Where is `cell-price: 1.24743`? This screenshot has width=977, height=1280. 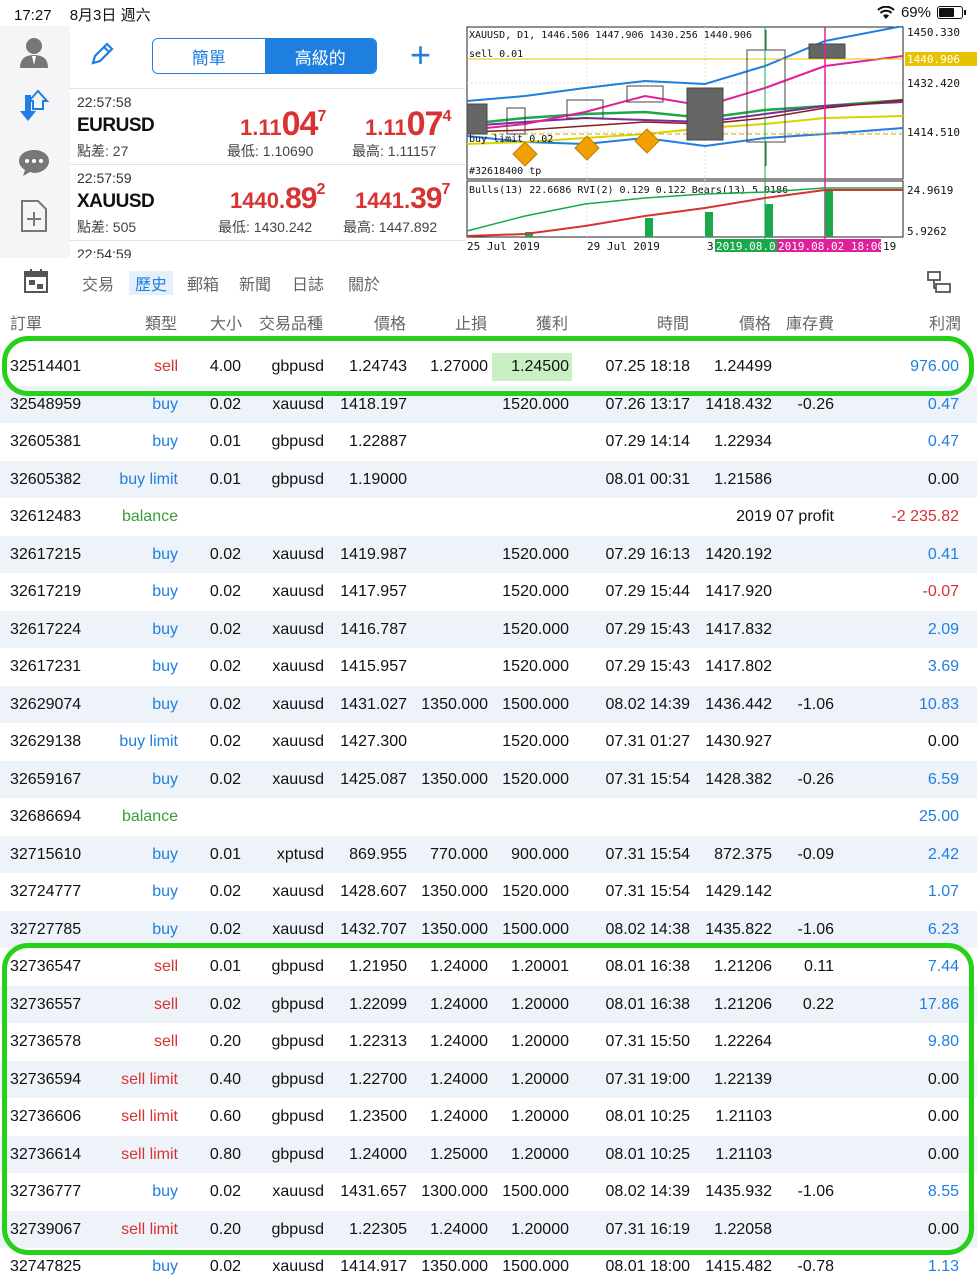 cell-price: 1.24743 is located at coordinates (378, 366).